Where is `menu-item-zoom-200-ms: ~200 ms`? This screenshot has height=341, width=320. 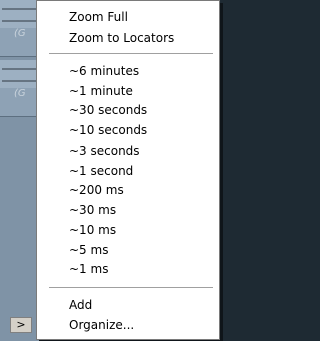
menu-item-zoom-200-ms: ~200 ms is located at coordinates (128, 190).